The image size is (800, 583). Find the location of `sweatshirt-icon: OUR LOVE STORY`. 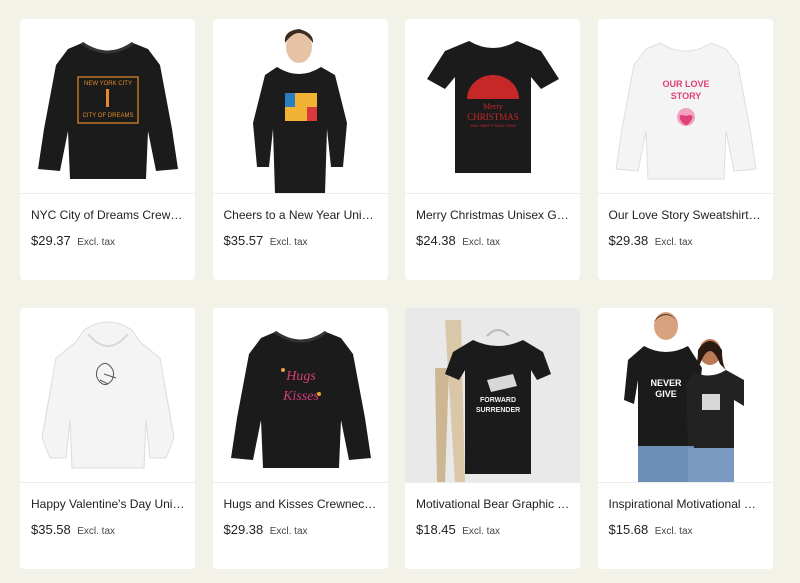

sweatshirt-icon: OUR LOVE STORY is located at coordinates (685, 111).